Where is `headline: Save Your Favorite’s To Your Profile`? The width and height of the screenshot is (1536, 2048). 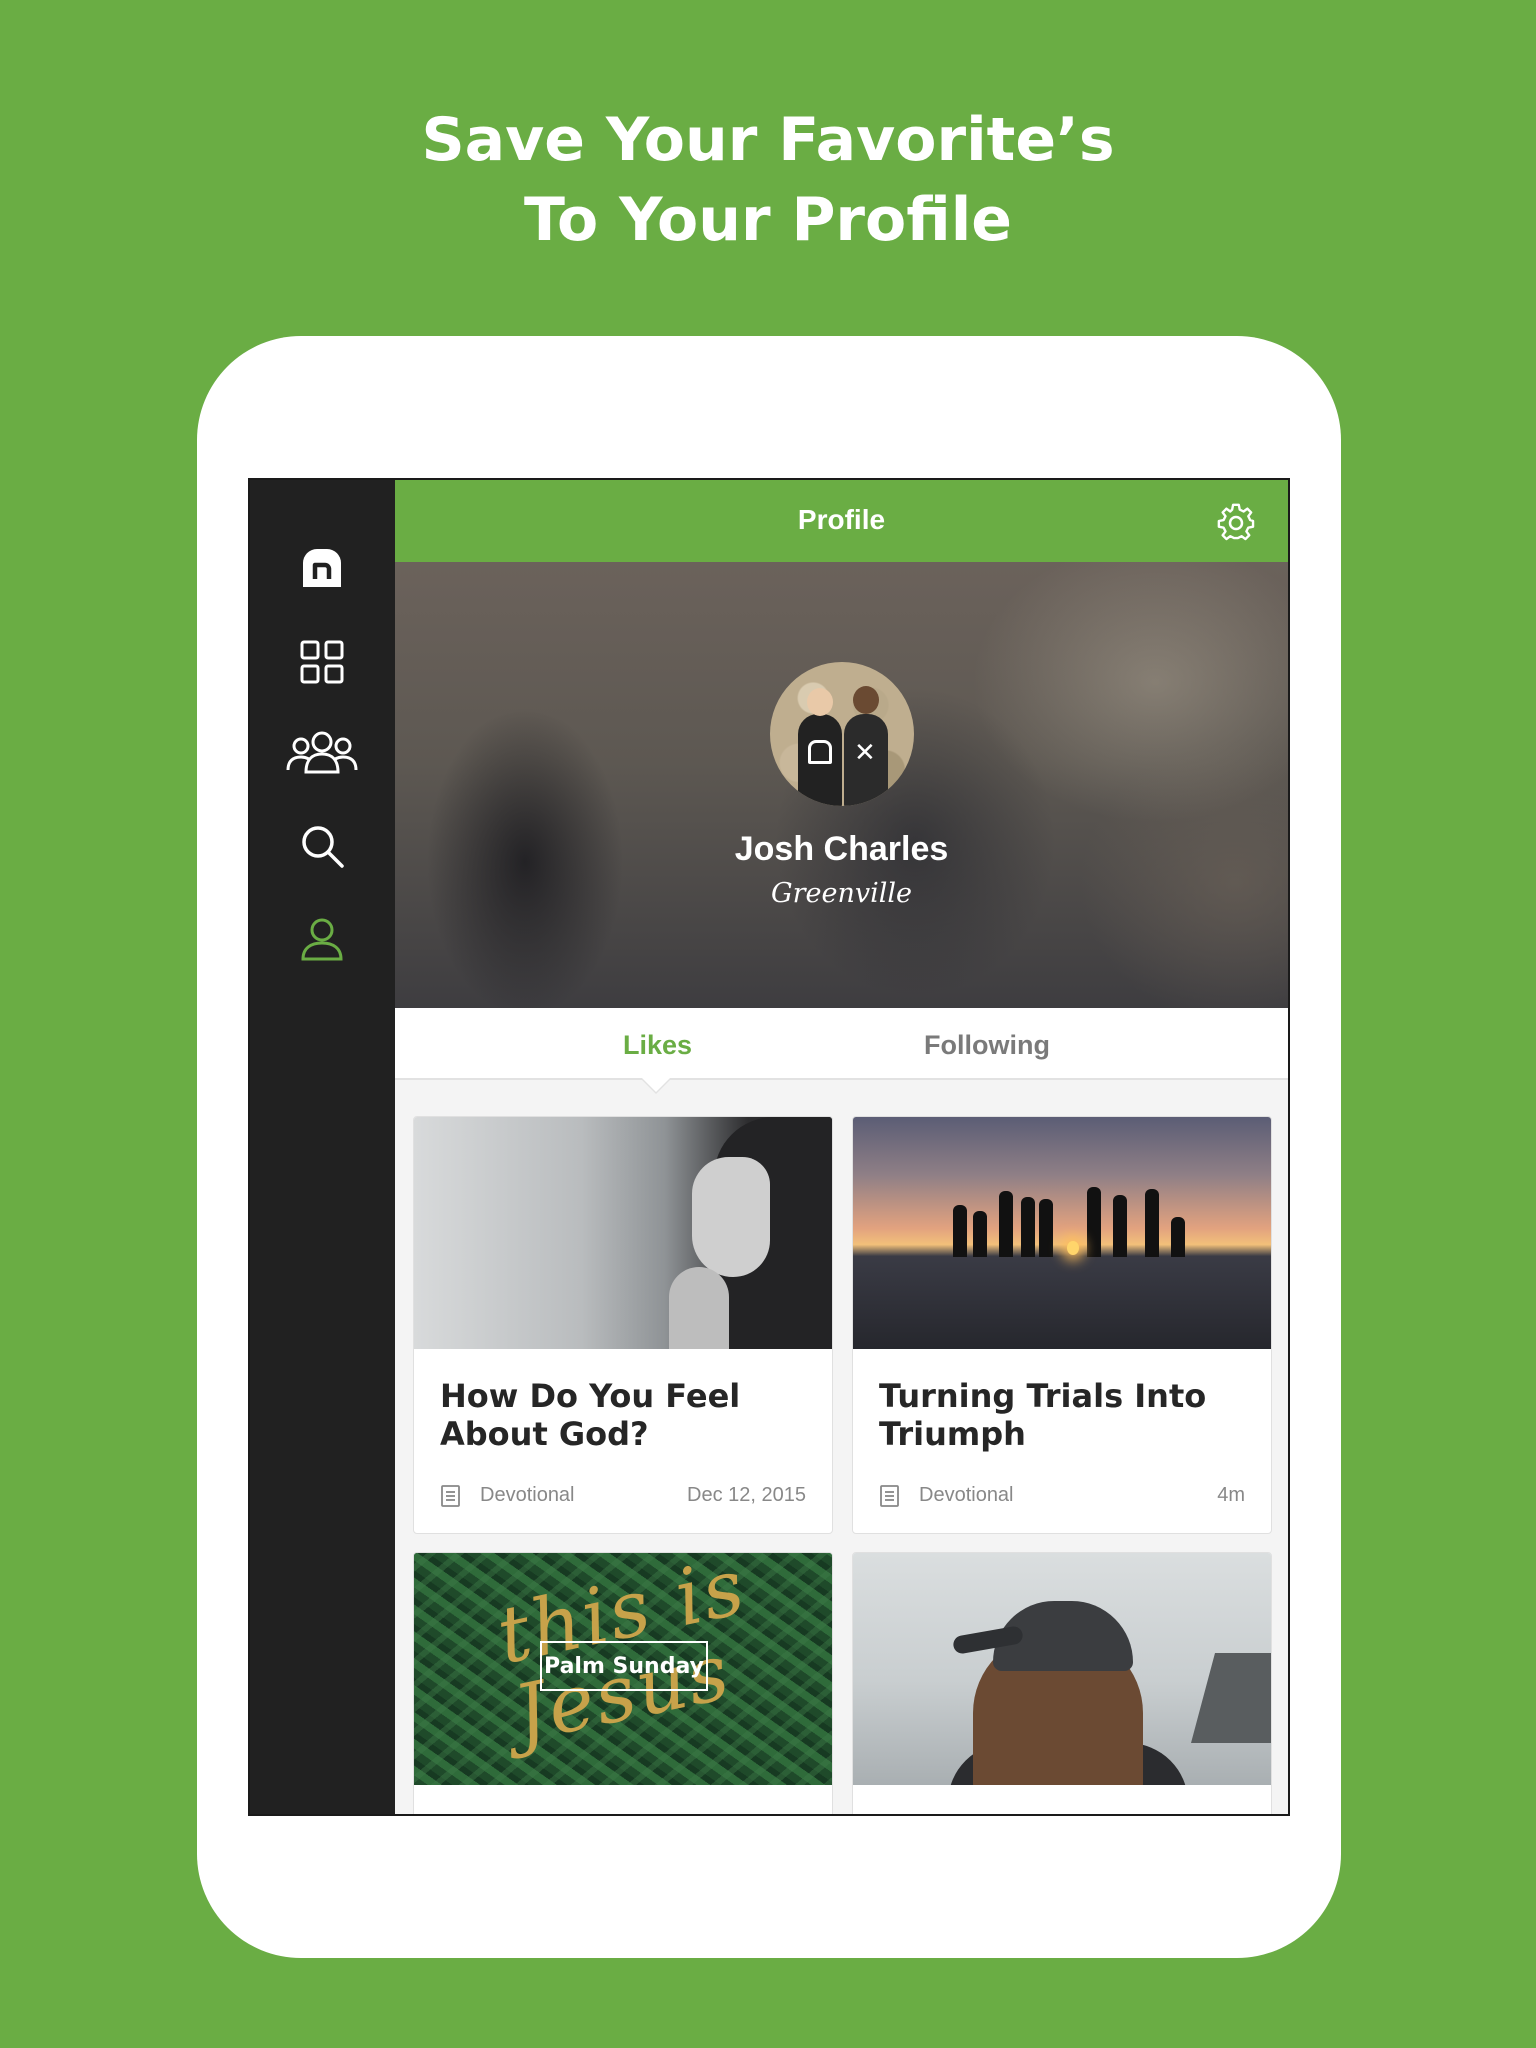 headline: Save Your Favorite’s To Your Profile is located at coordinates (768, 180).